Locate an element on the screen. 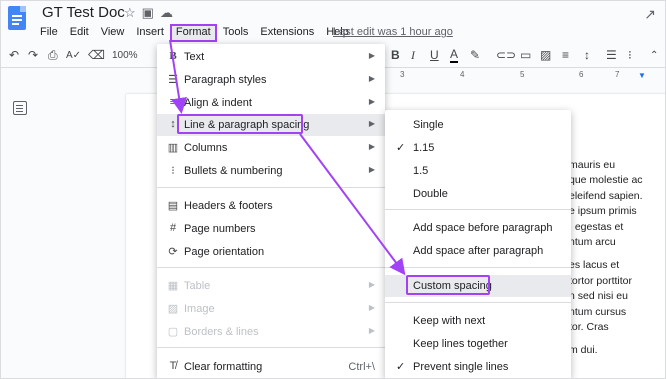 Image resolution: width=666 pixels, height=379 pixels. ruler-tick: 6 is located at coordinates (581, 74).